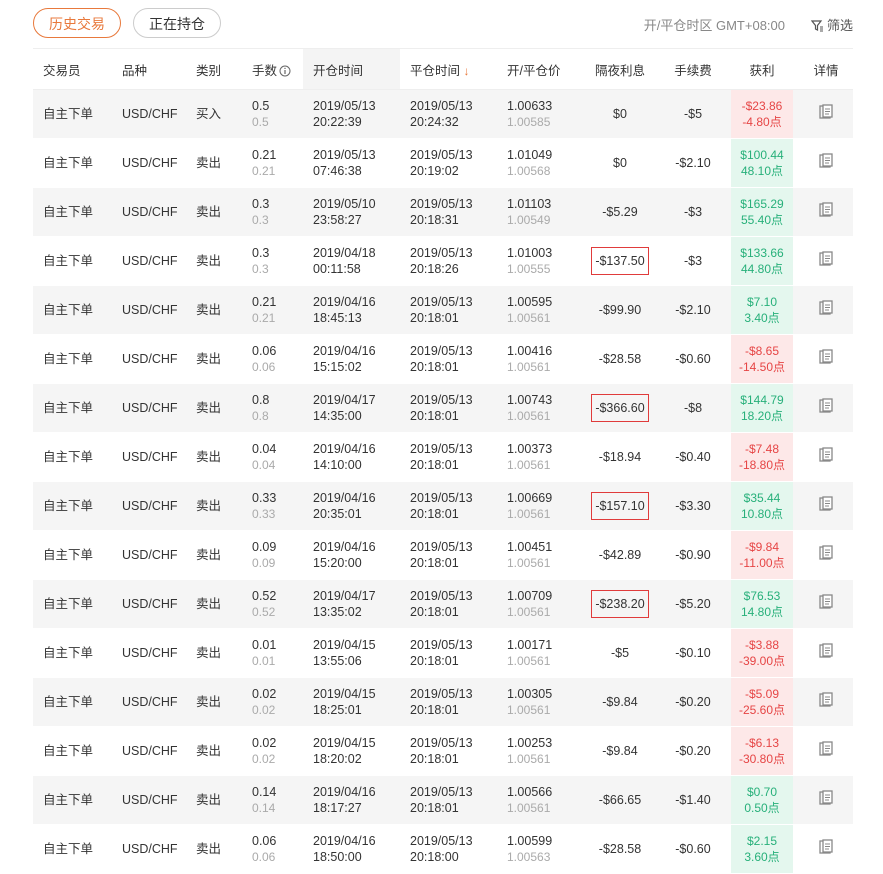 Image resolution: width=883 pixels, height=874 pixels. Describe the element at coordinates (620, 751) in the screenshot. I see `swap-value: -$9.84` at that location.